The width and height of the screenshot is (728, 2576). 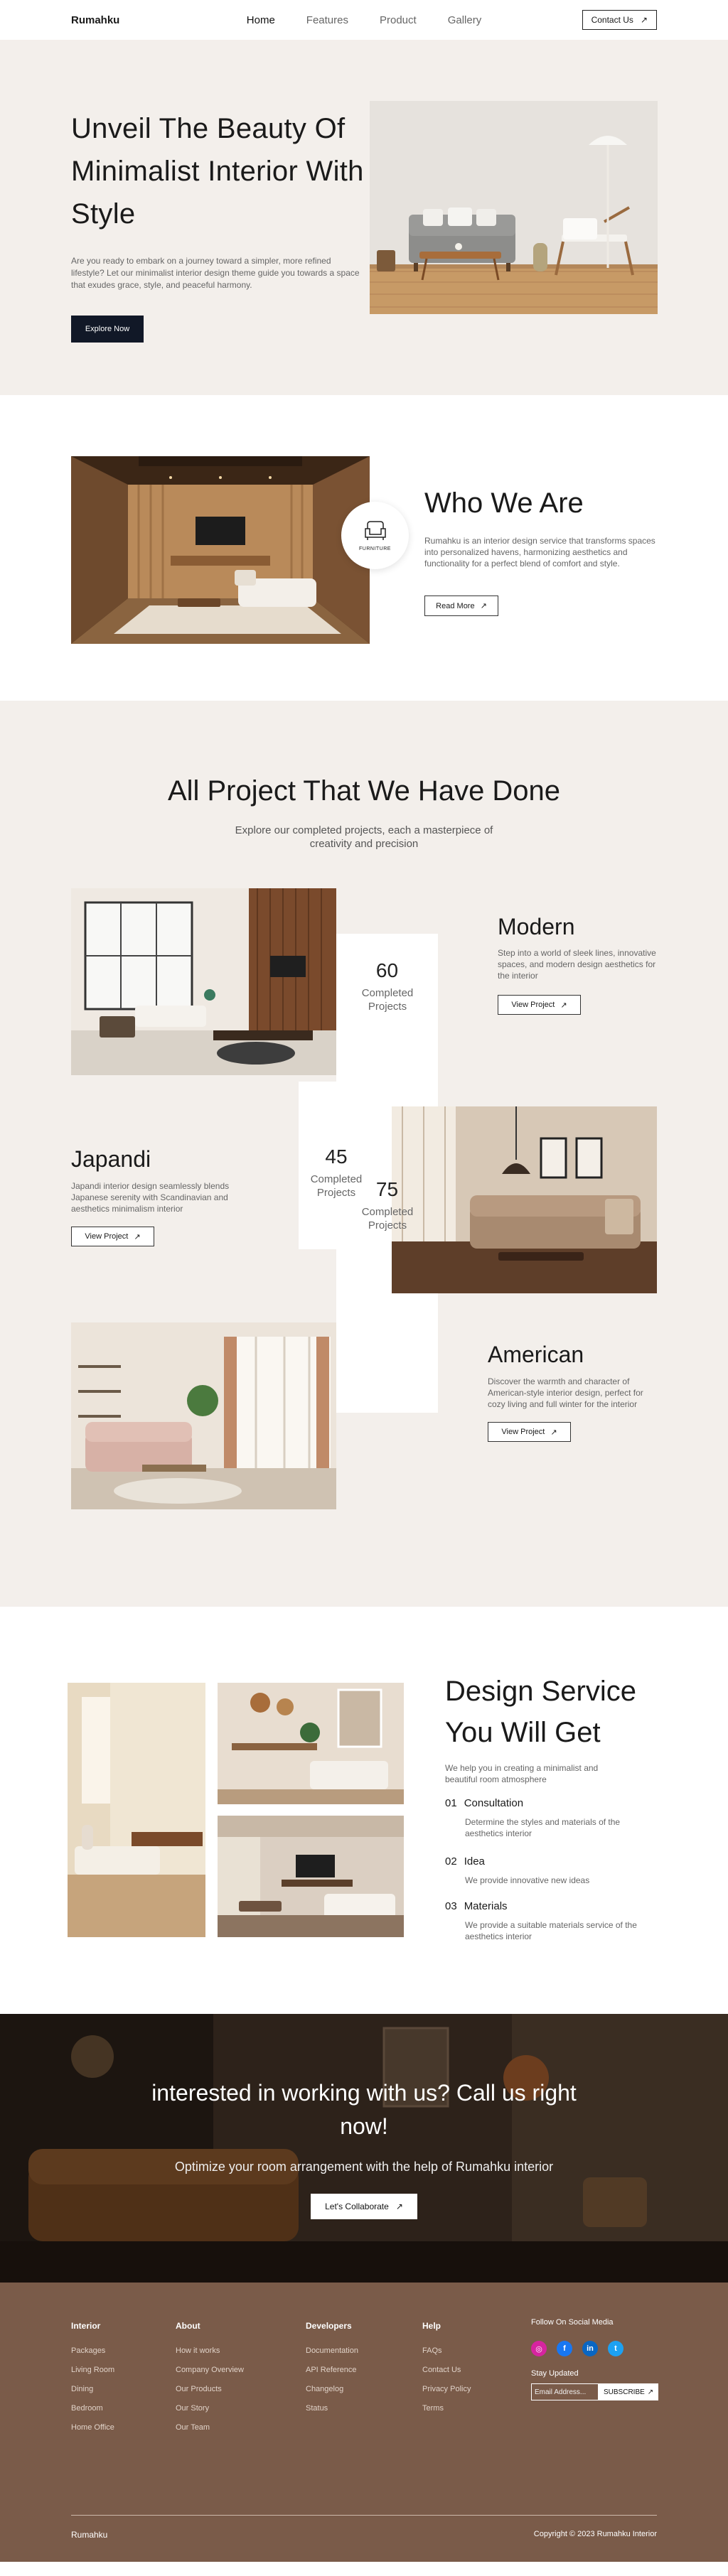 I want to click on footer-column-title: About, so click(x=188, y=2326).